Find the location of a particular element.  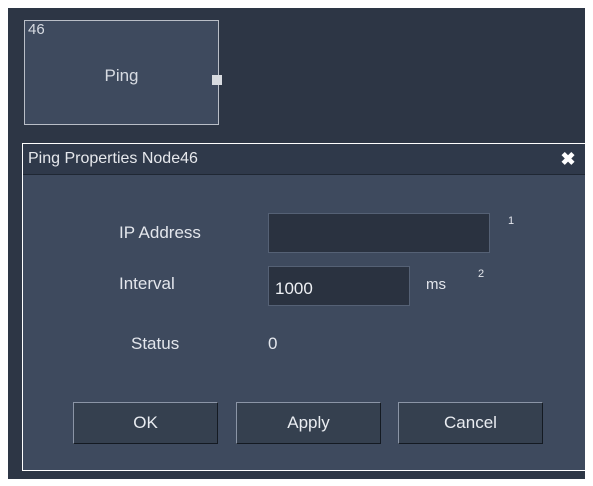

interval-label: Interval is located at coordinates (147, 283).